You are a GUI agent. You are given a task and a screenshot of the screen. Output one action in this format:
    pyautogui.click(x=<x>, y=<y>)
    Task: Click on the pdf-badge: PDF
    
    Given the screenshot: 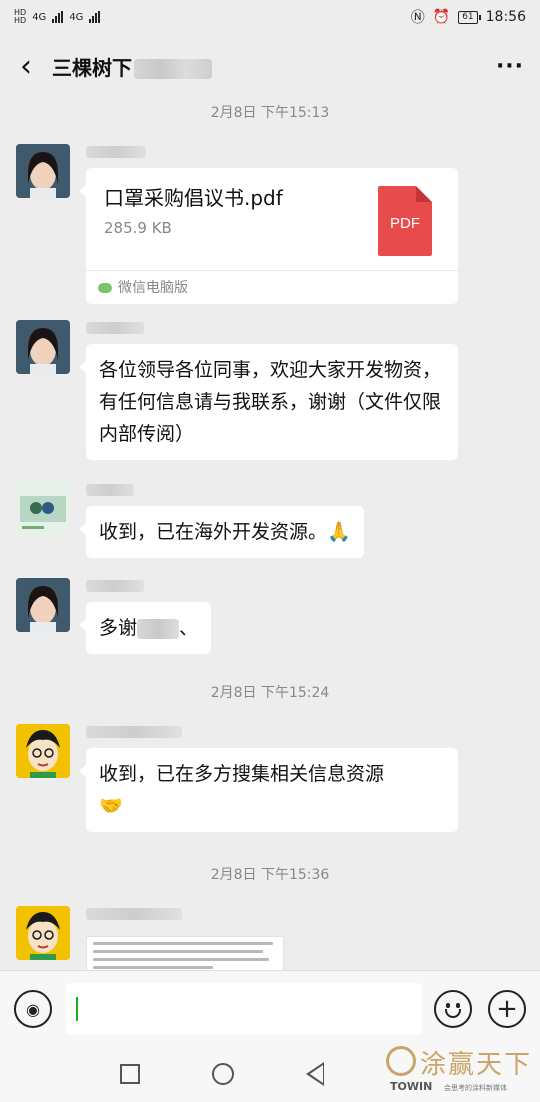 What is the action you would take?
    pyautogui.click(x=405, y=223)
    